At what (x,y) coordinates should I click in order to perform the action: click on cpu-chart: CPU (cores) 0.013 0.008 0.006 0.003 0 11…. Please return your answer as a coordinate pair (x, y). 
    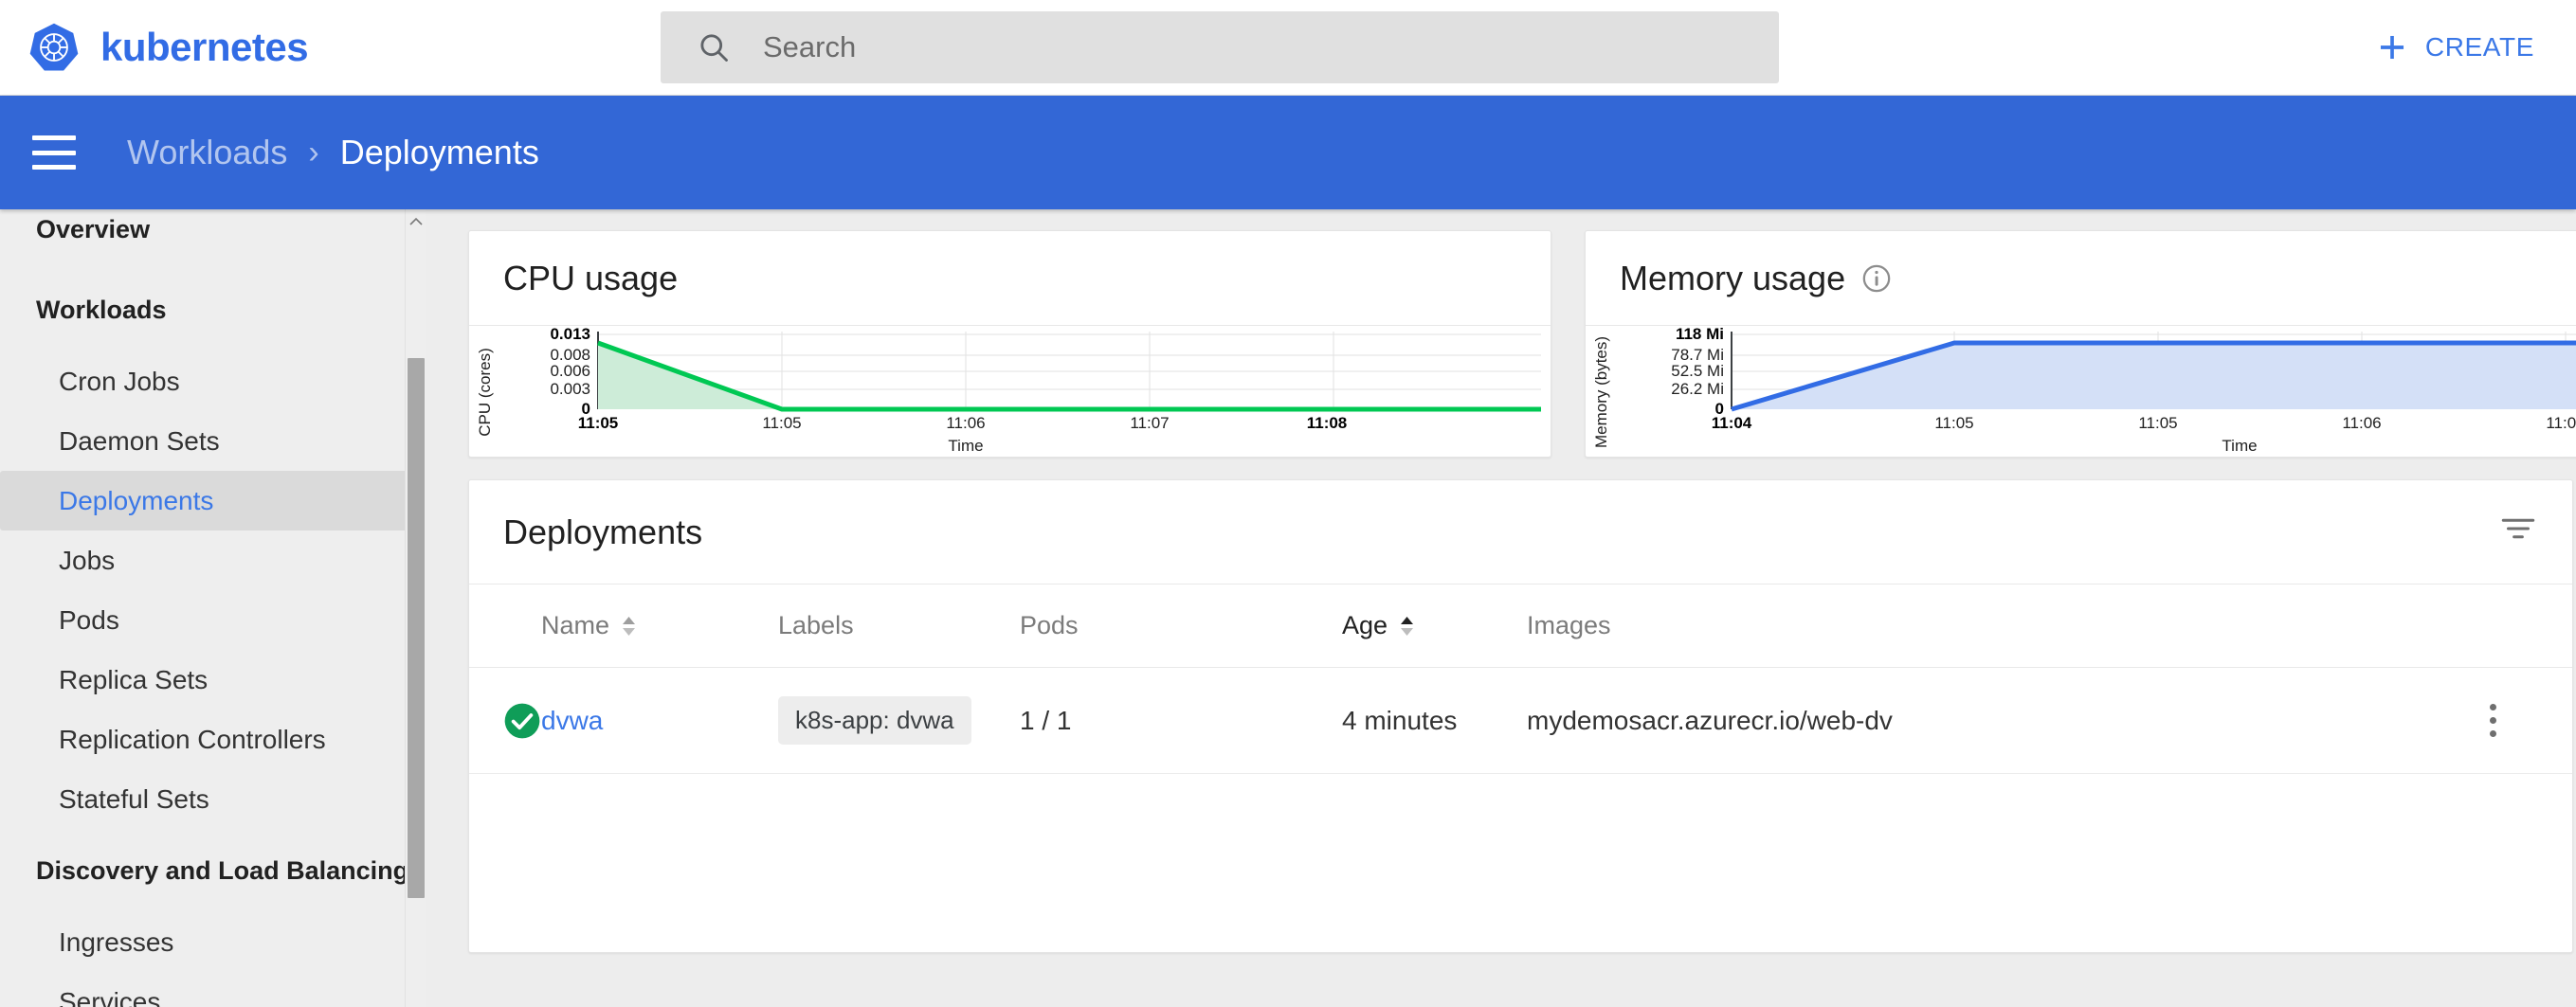
    Looking at the image, I should click on (1010, 391).